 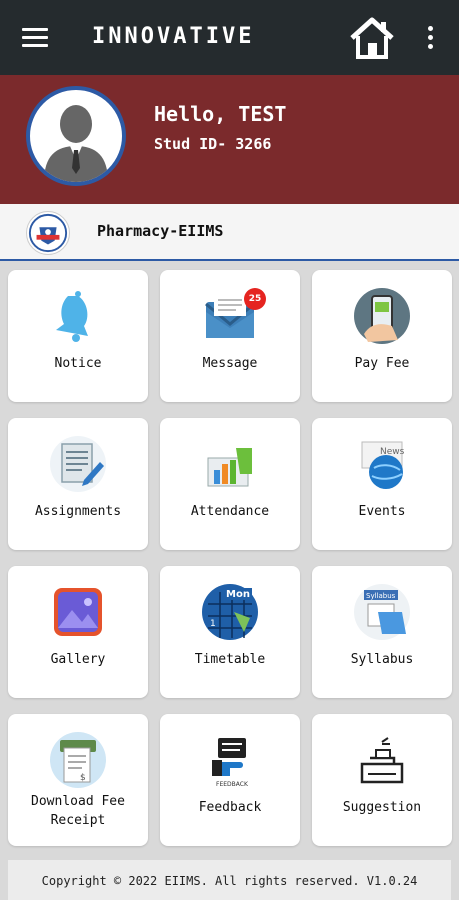 I want to click on tile-label: Attendance, so click(x=230, y=511).